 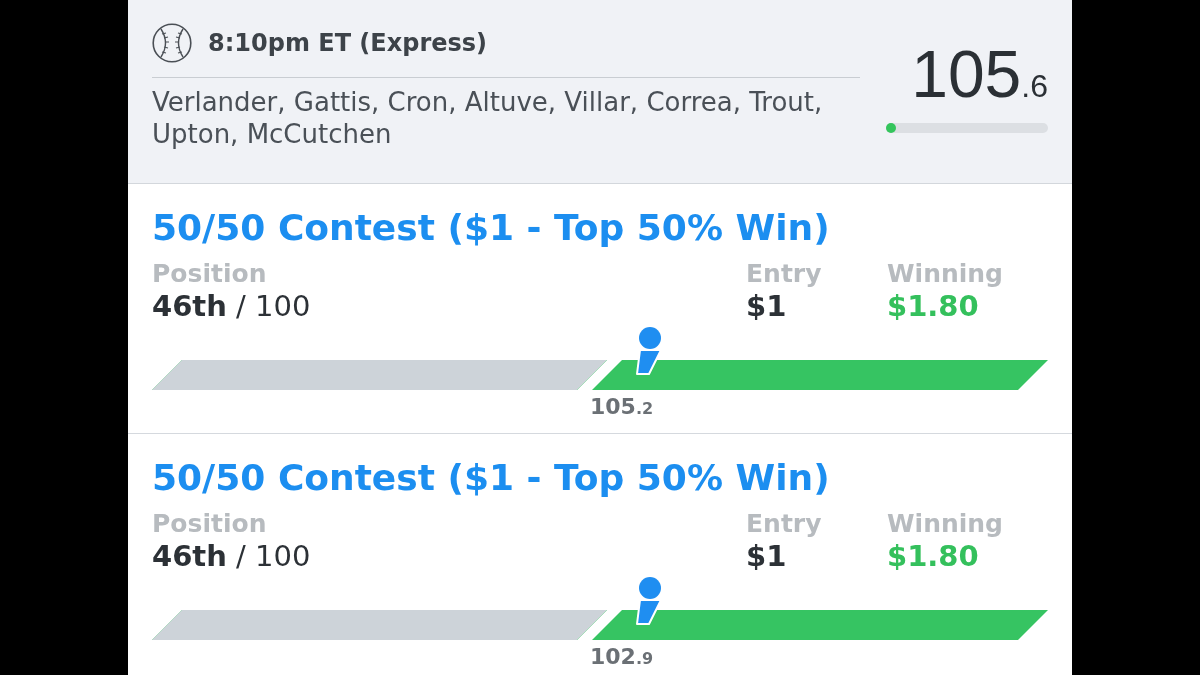 I want to click on lineup-score: 105.6, so click(x=979, y=78).